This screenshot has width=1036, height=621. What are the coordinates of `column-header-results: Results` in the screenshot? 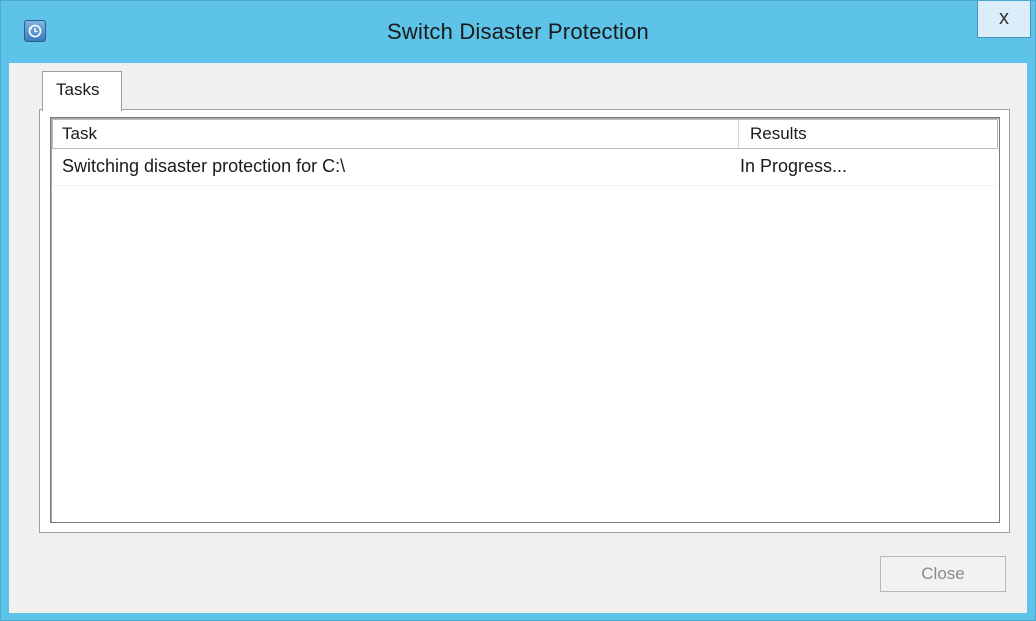 It's located at (868, 134).